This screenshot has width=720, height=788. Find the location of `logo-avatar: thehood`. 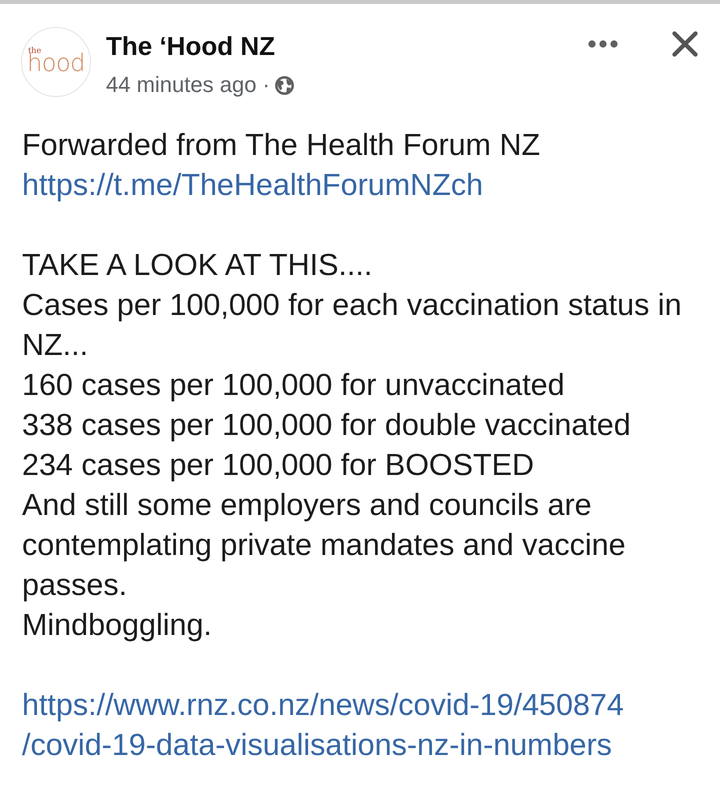

logo-avatar: thehood is located at coordinates (56, 62).